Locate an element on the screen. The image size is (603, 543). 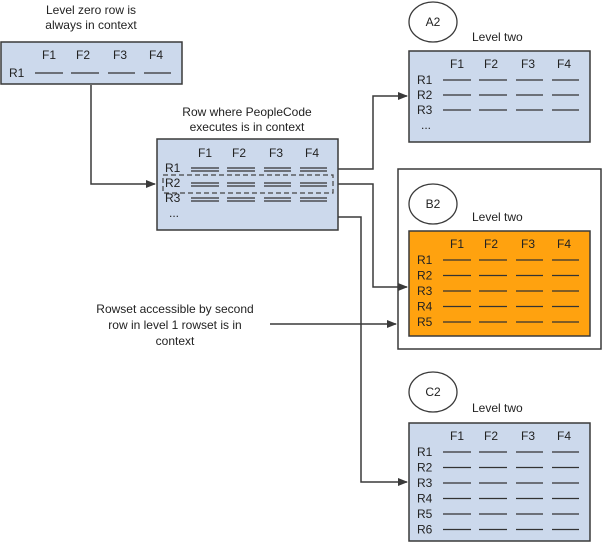
caption-line: row in level 1 rowset is in is located at coordinates (174, 325).